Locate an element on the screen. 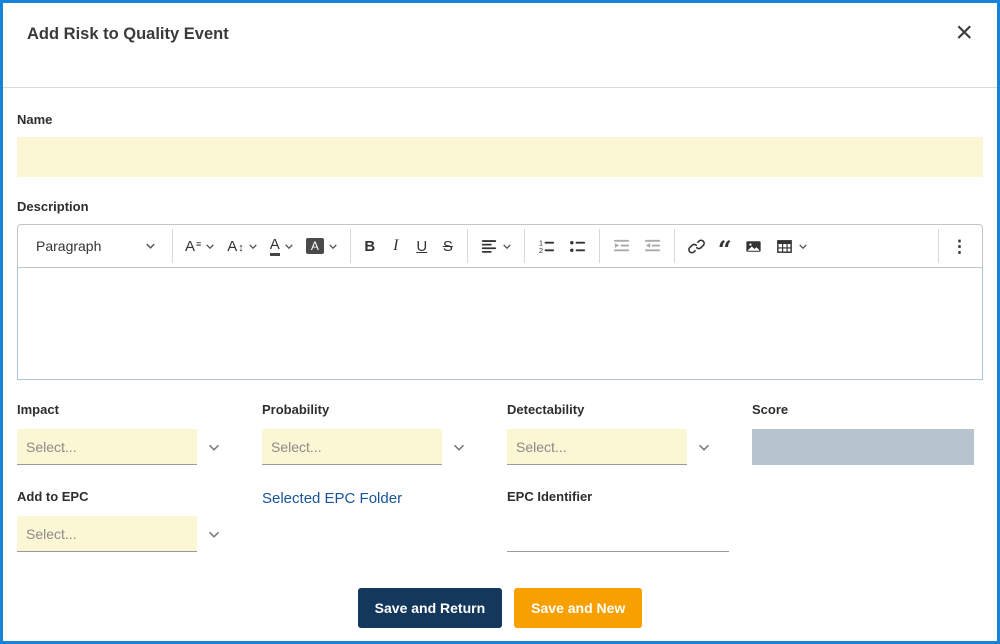  impact-label: Impact is located at coordinates (38, 409).